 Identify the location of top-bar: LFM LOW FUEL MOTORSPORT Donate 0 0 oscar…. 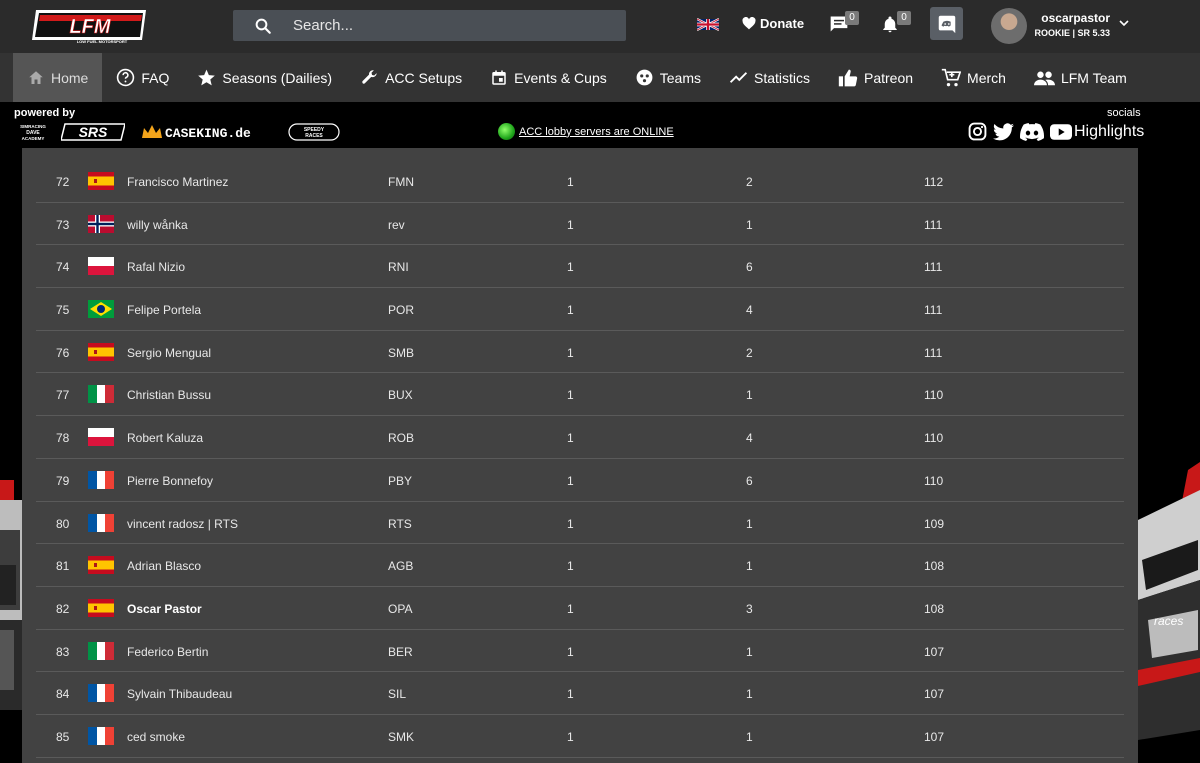
(600, 26).